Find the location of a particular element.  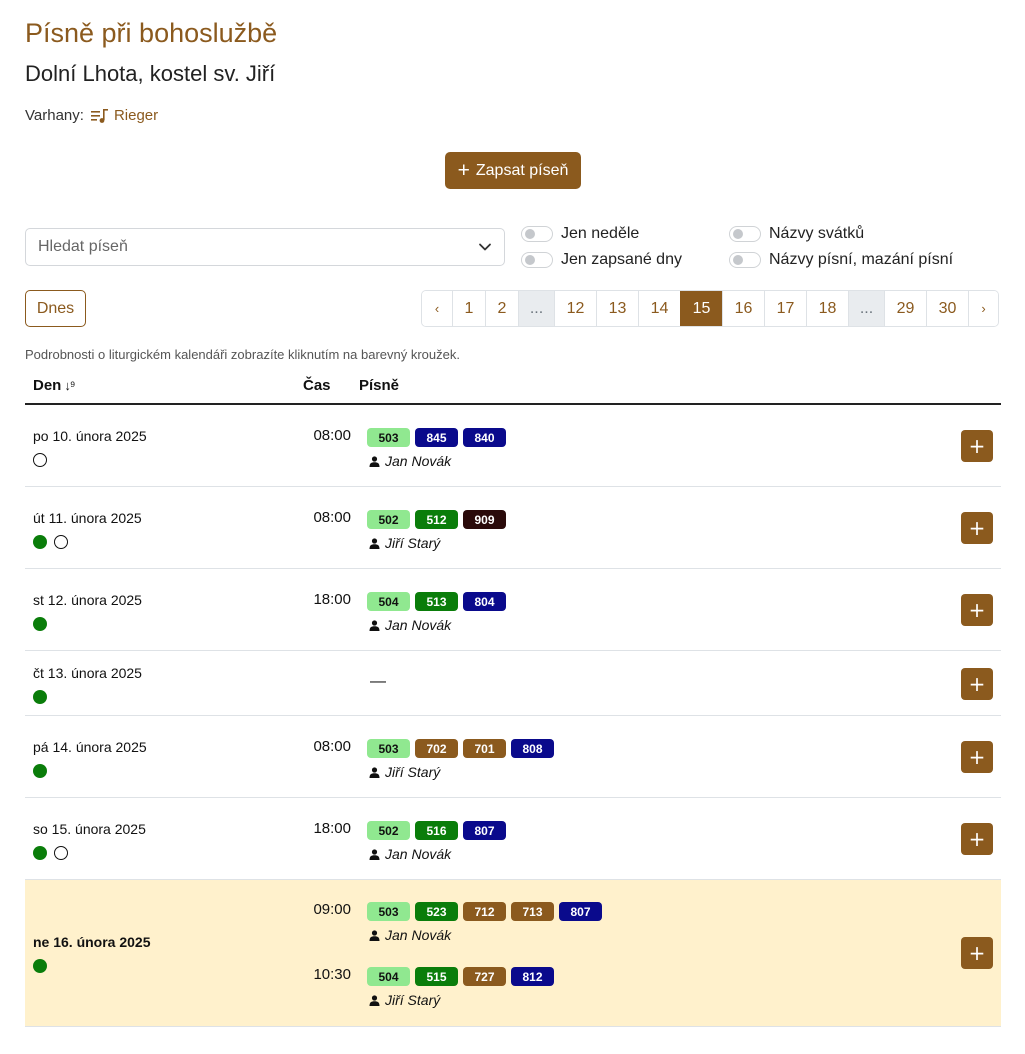

organ-name: Rieger is located at coordinates (136, 115).